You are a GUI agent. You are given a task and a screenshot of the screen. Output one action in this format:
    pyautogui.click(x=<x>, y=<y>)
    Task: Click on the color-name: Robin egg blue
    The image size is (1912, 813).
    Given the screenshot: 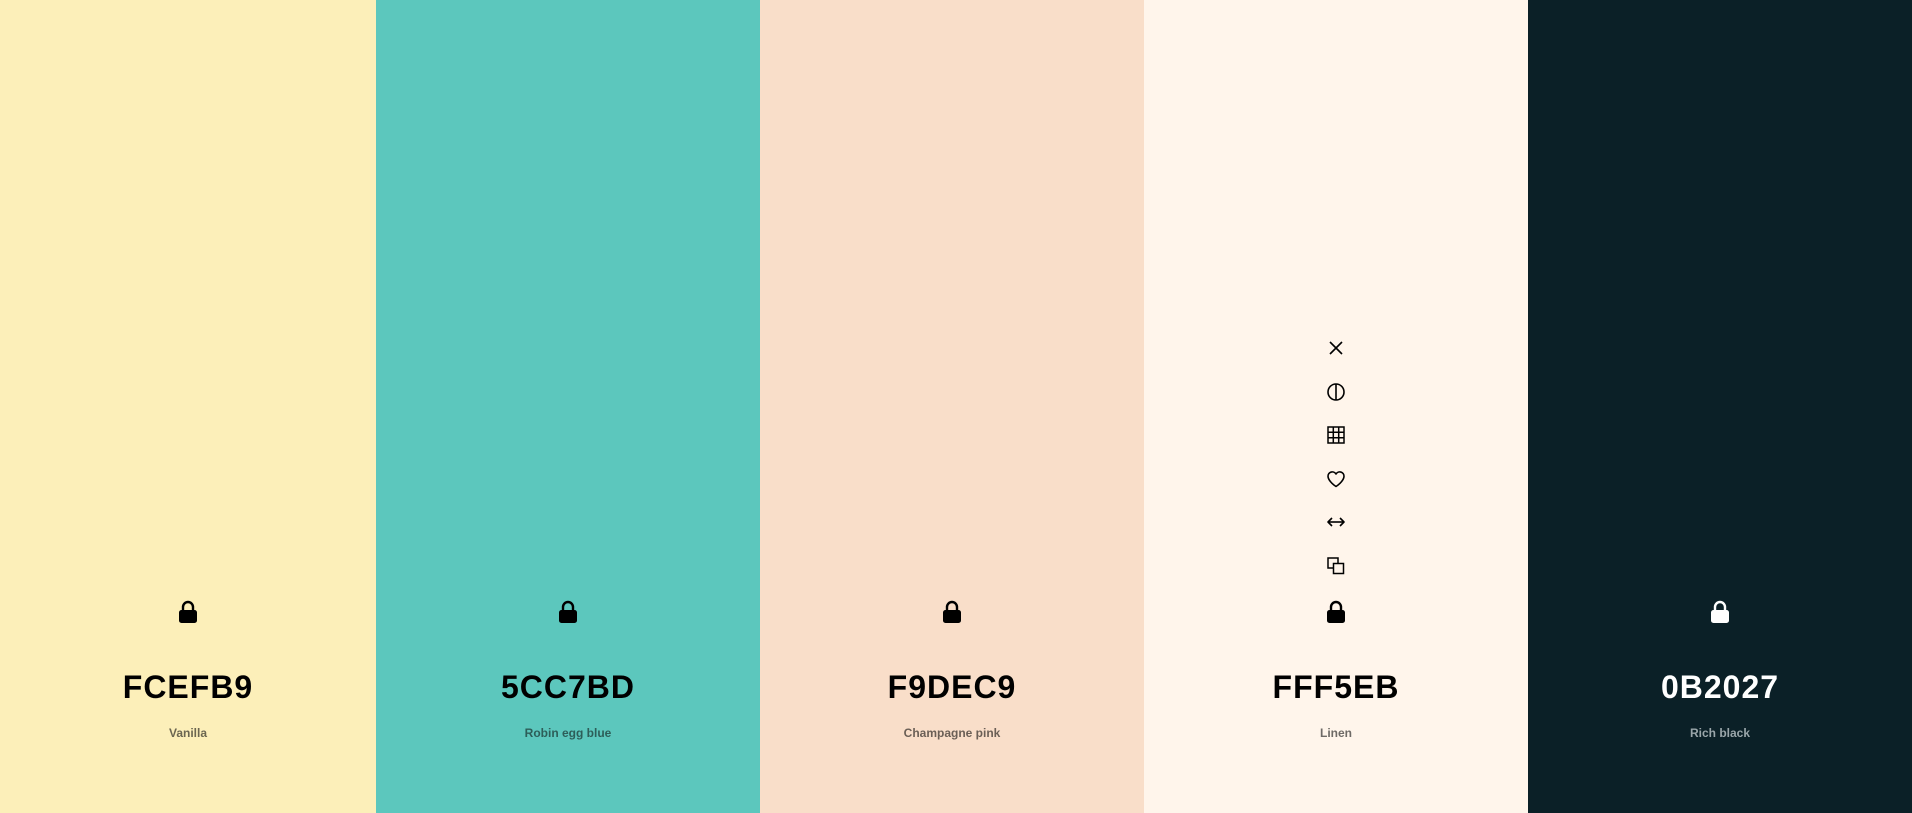 What is the action you would take?
    pyautogui.click(x=568, y=733)
    